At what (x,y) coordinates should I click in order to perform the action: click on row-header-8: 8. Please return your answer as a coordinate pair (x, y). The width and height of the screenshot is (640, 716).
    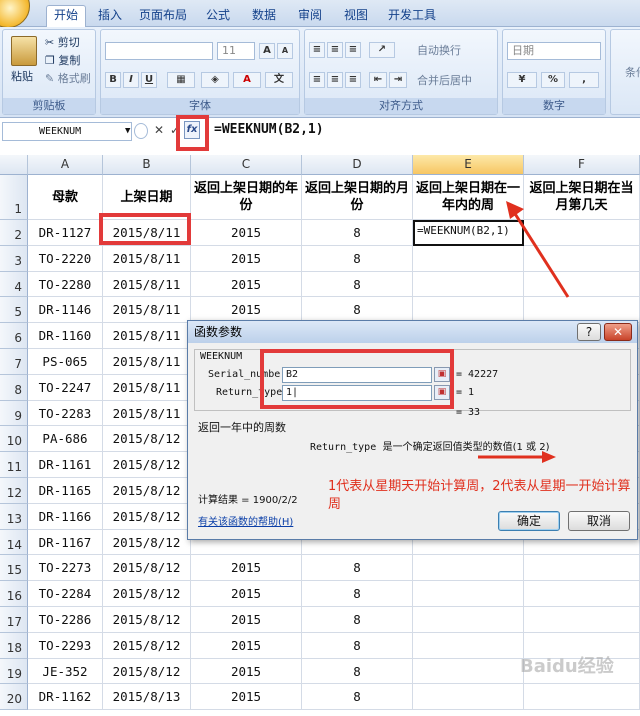
    Looking at the image, I should click on (14, 387).